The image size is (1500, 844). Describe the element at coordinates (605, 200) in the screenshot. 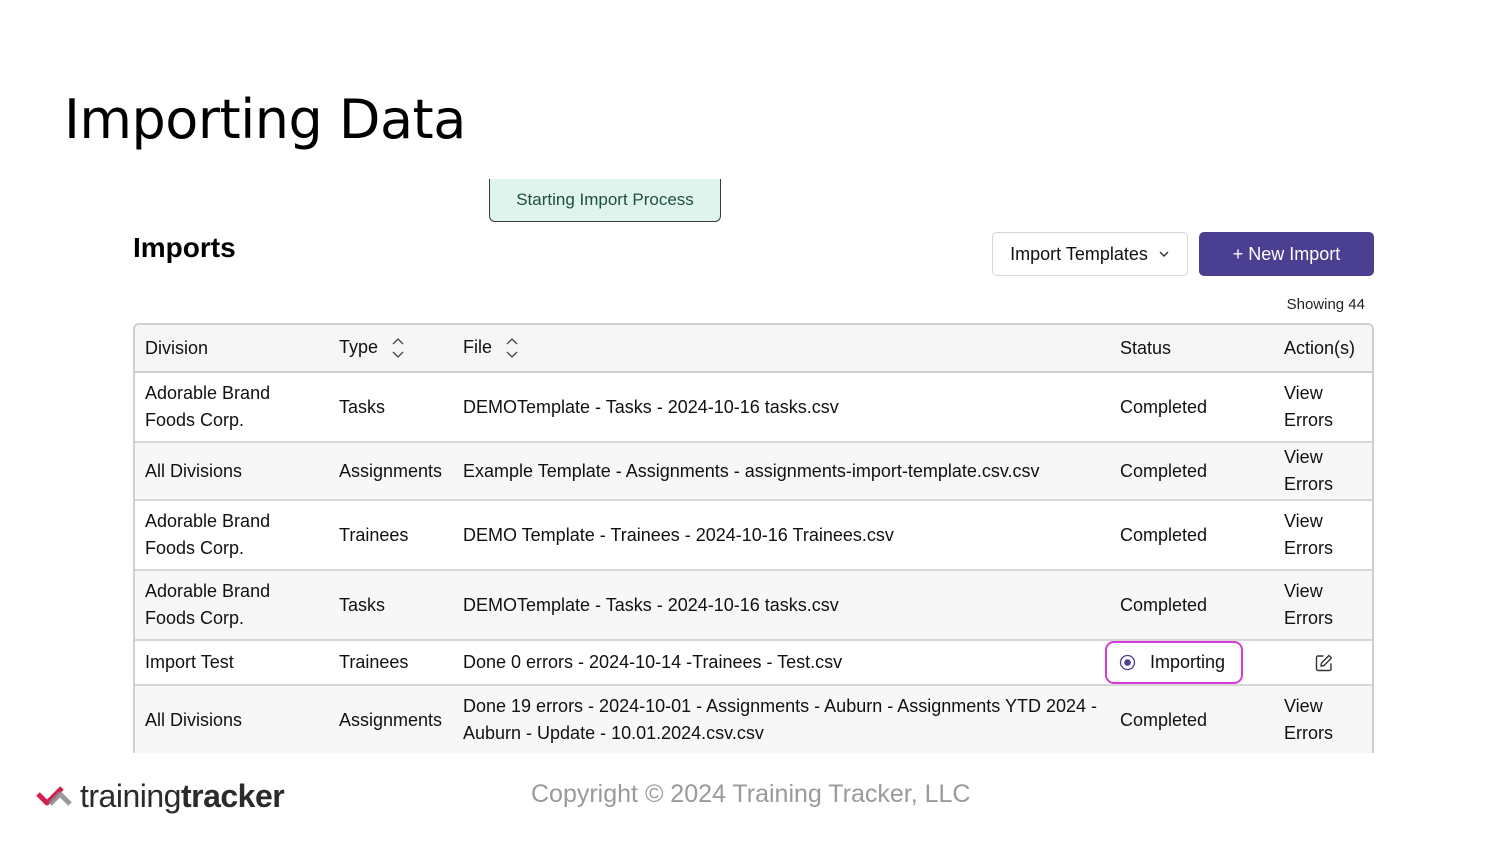

I see `import-toast: Starting Import Process` at that location.